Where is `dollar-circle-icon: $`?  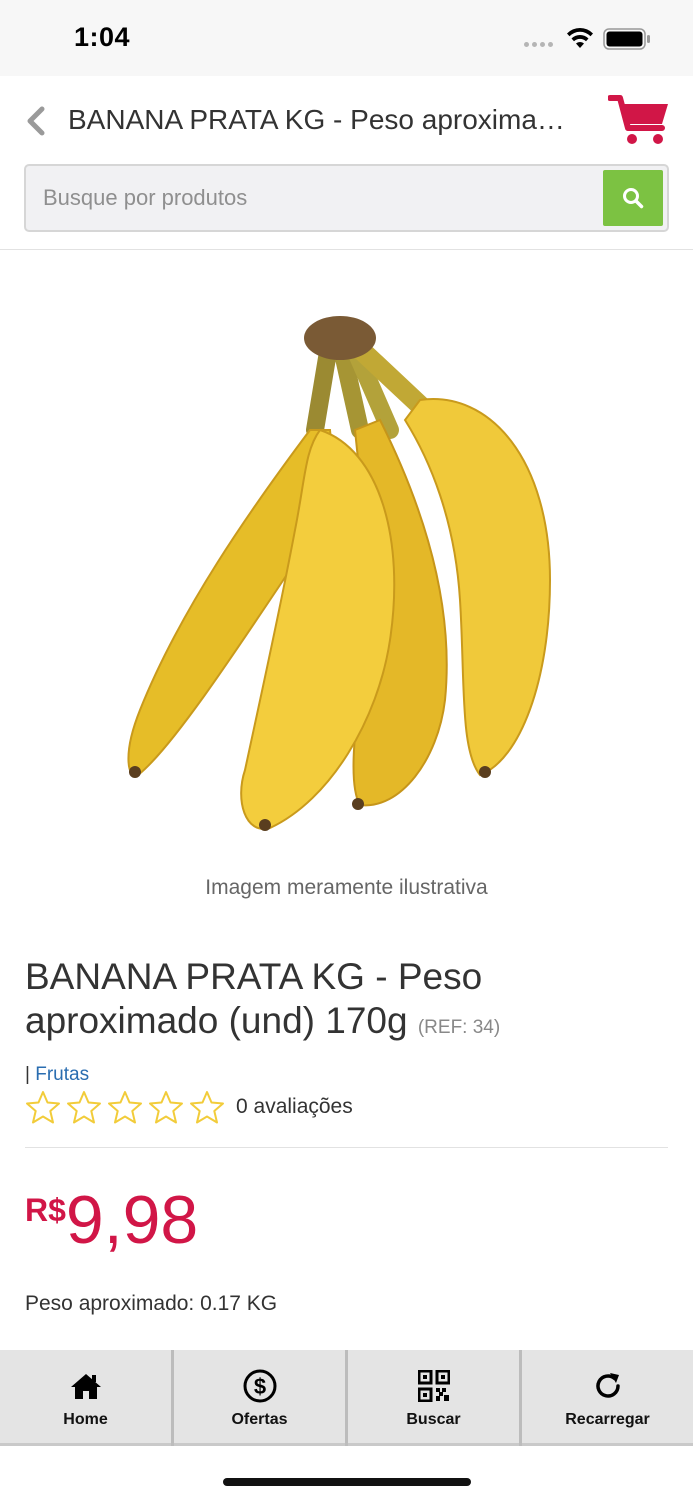
dollar-circle-icon: $ is located at coordinates (260, 1386).